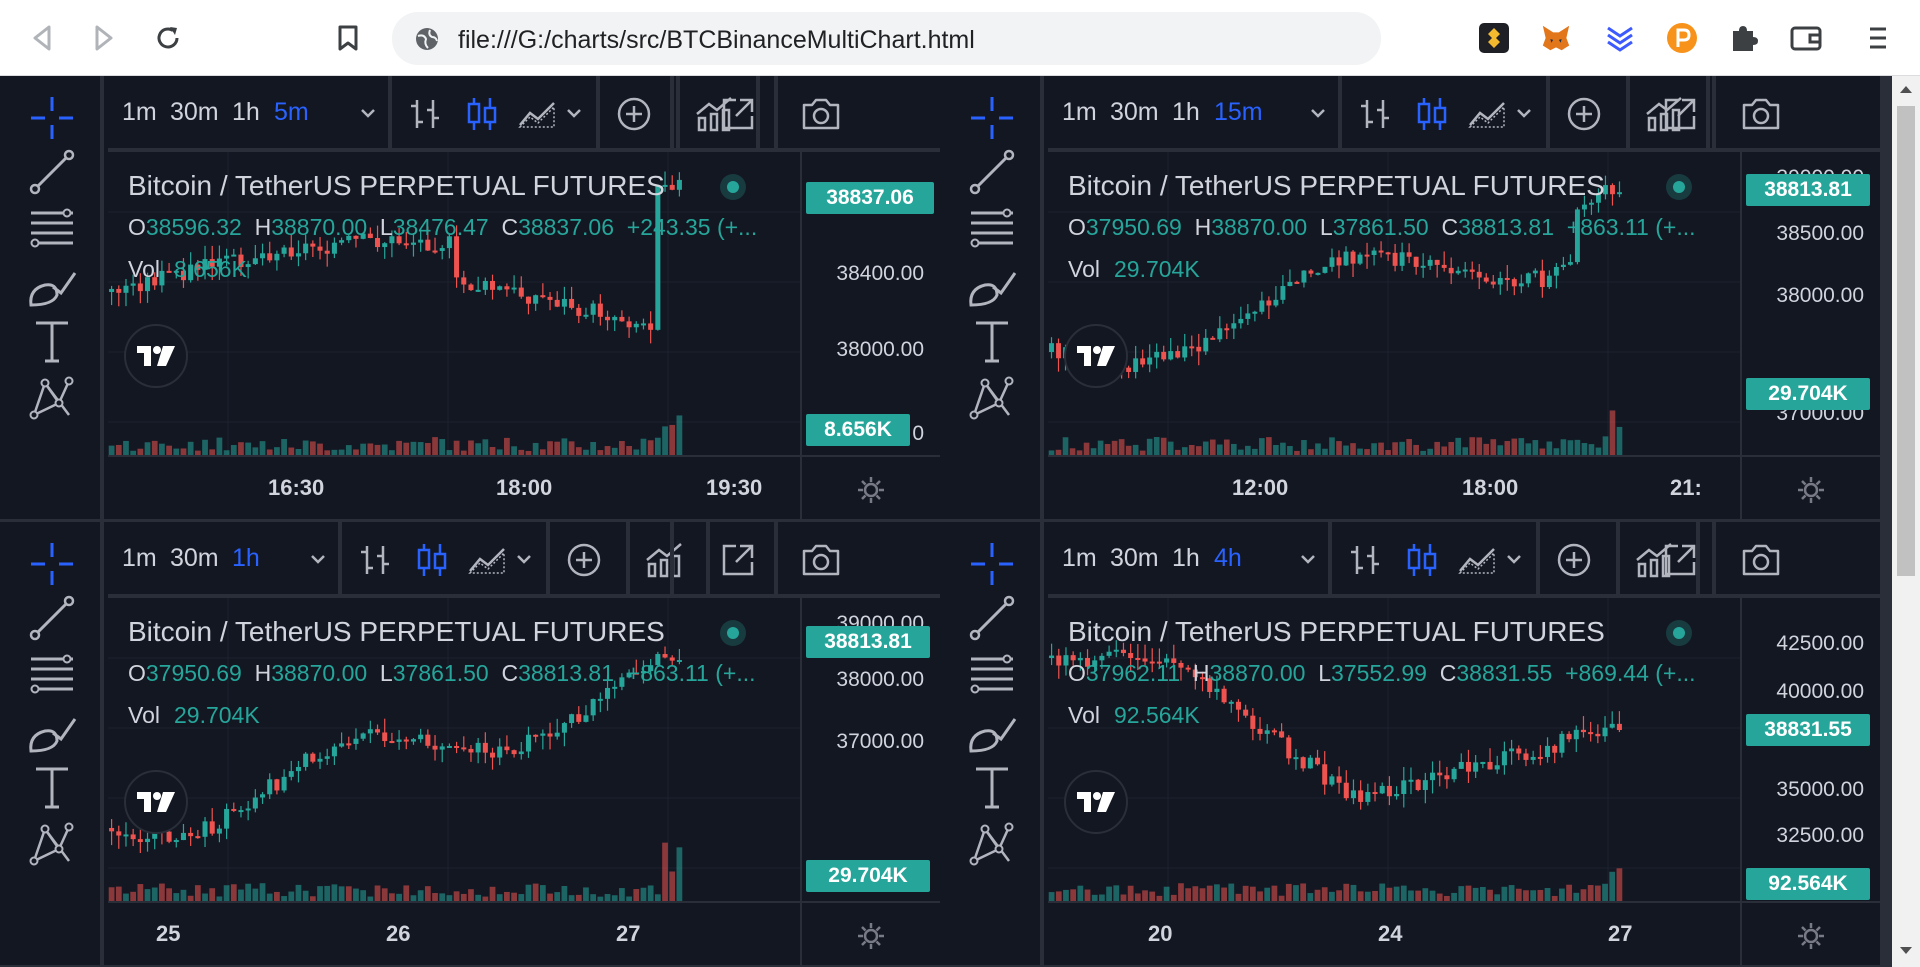 The image size is (1920, 967). I want to click on timeframe-4h-button: 4h, so click(1228, 558).